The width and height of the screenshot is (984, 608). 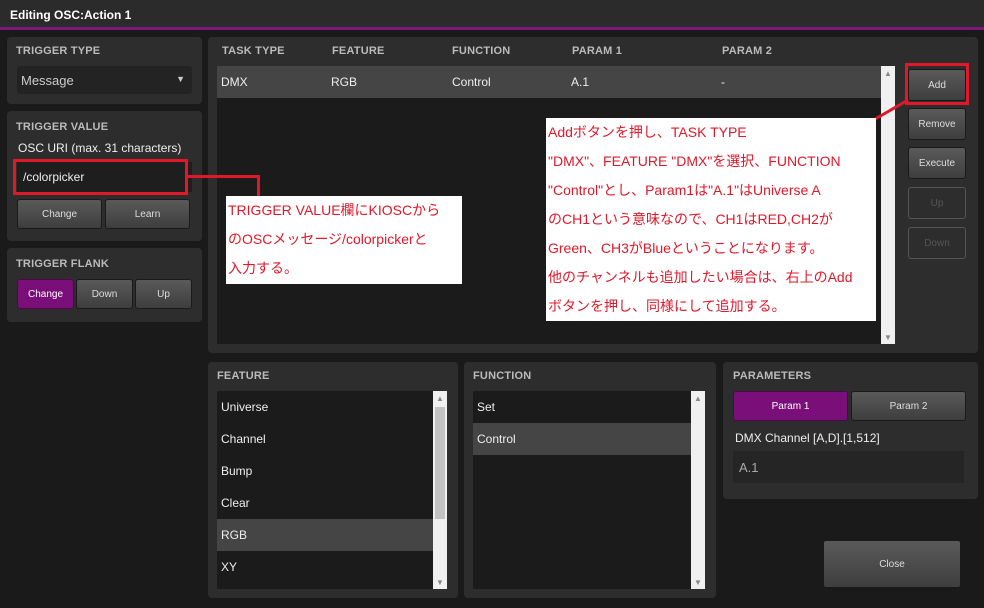 What do you see at coordinates (45, 294) in the screenshot?
I see `flank-change-button: Change` at bounding box center [45, 294].